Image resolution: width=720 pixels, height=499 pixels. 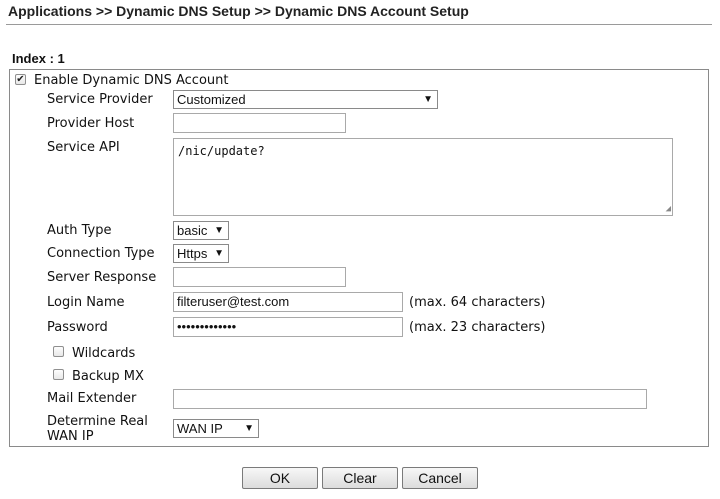 I want to click on service-api-value: /nic/update?, so click(x=221, y=151).